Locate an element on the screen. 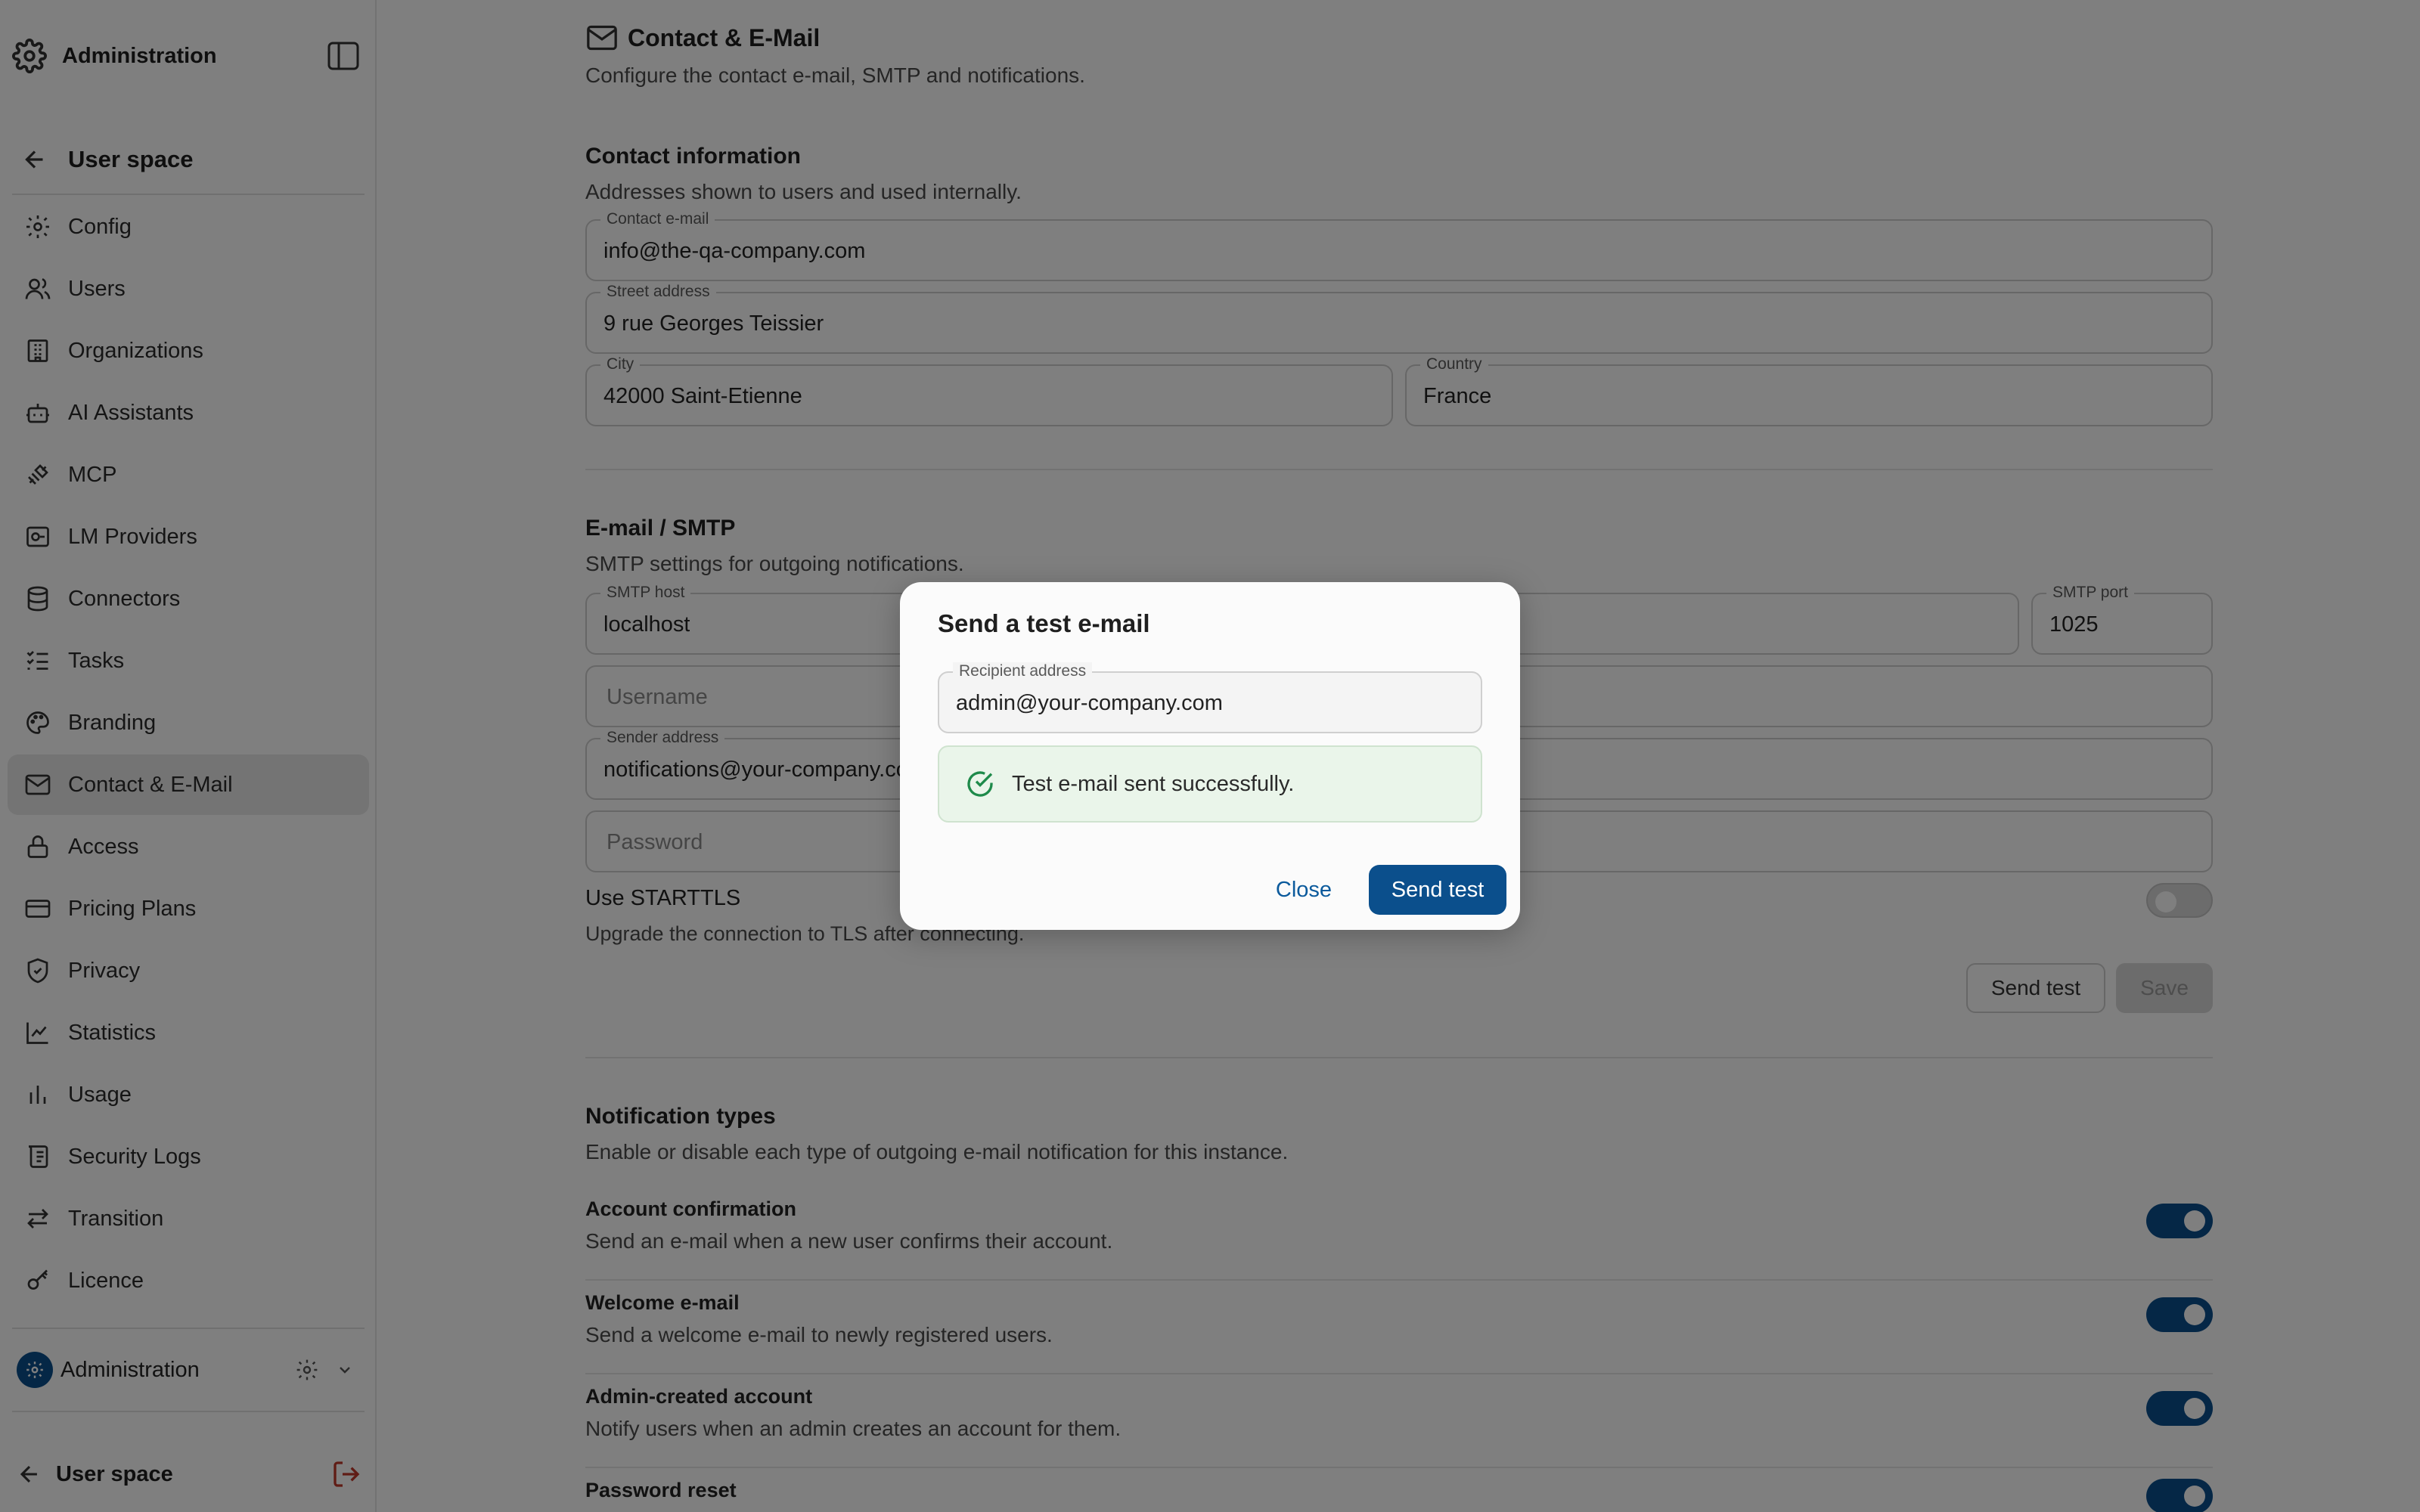 Image resolution: width=2420 pixels, height=1512 pixels. success-message: Test e-mail sent successfully. is located at coordinates (1153, 783).